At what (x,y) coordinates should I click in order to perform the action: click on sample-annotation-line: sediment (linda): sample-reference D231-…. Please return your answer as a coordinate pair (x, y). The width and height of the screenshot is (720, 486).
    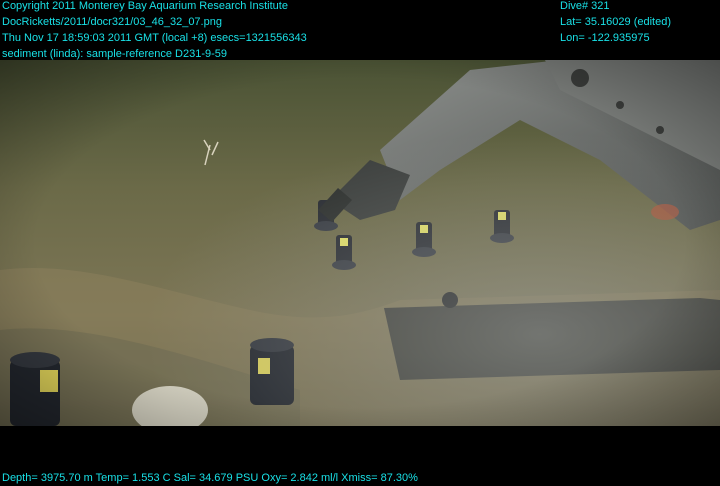
    Looking at the image, I should click on (114, 54).